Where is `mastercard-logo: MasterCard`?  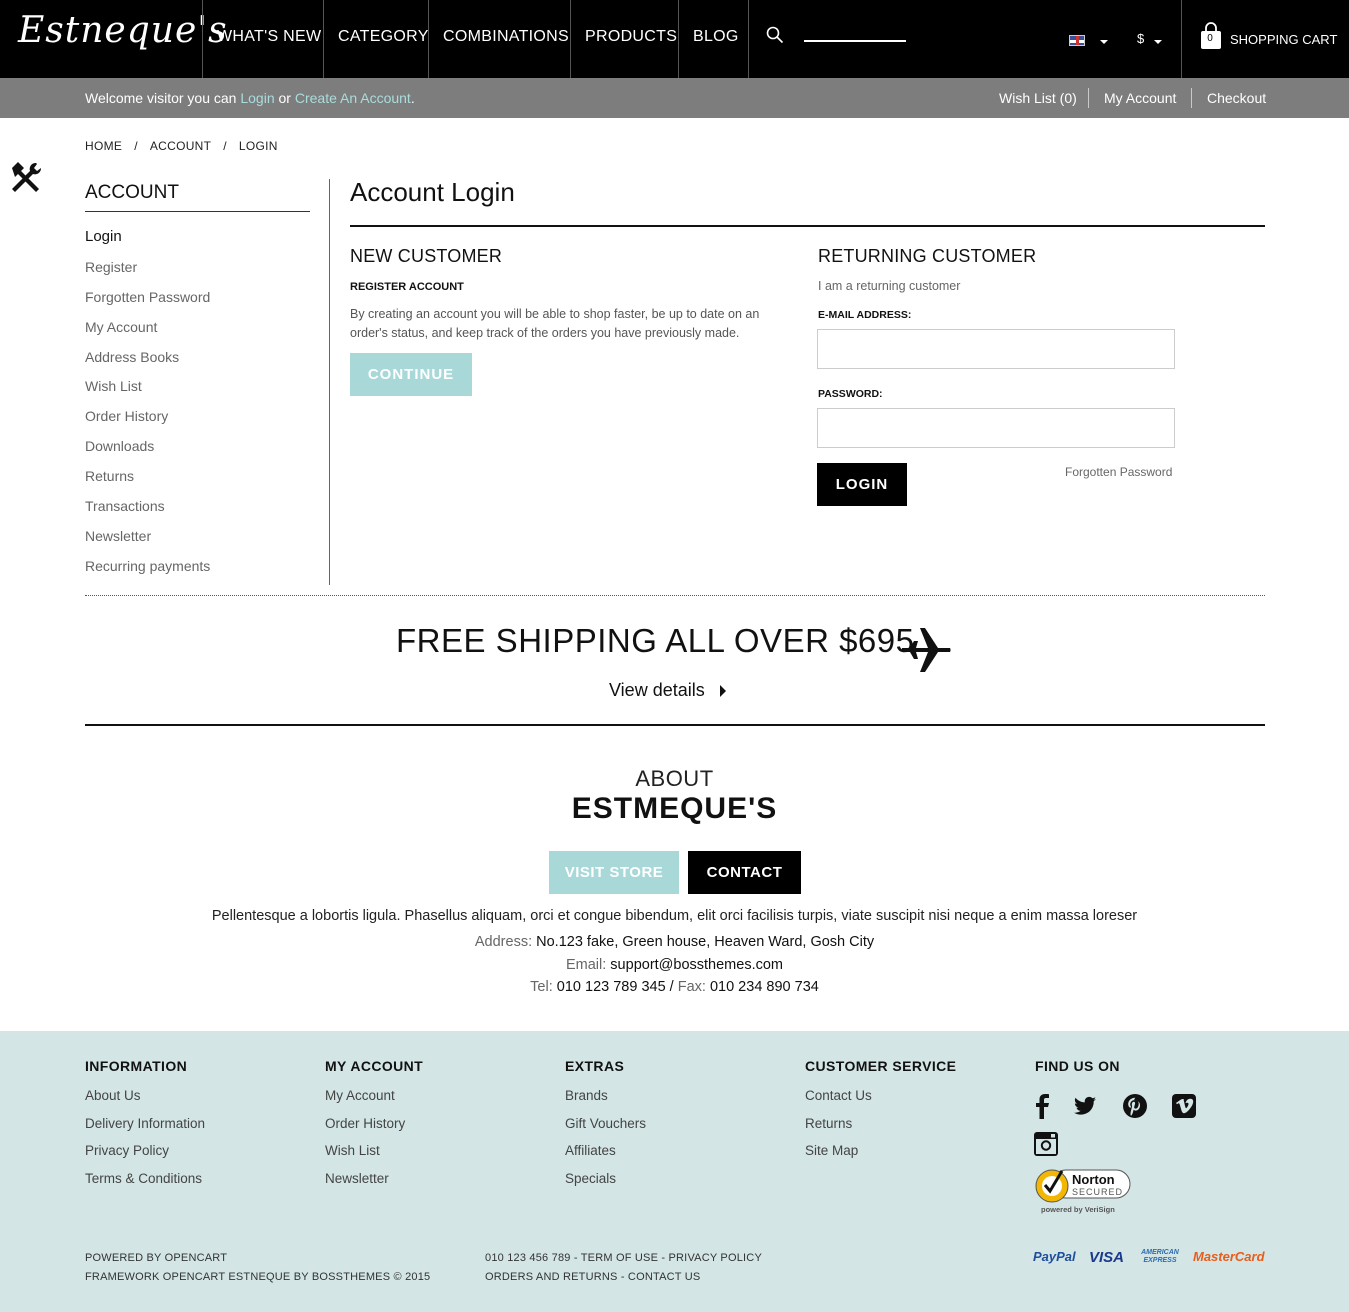
mastercard-logo: MasterCard is located at coordinates (1229, 1256).